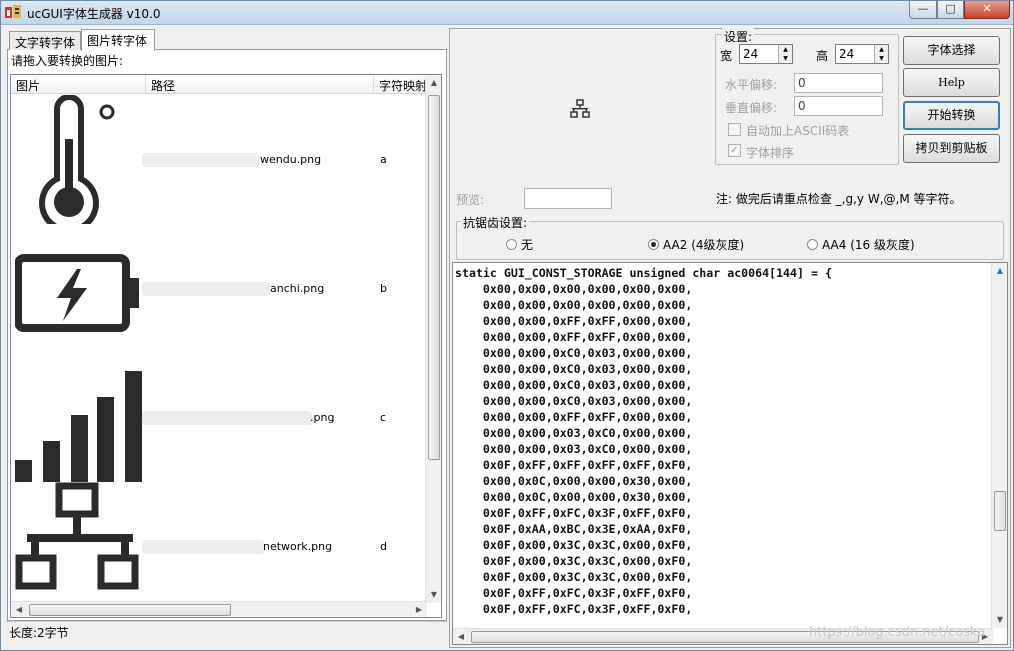  Describe the element at coordinates (298, 546) in the screenshot. I see `path-text: network.png` at that location.